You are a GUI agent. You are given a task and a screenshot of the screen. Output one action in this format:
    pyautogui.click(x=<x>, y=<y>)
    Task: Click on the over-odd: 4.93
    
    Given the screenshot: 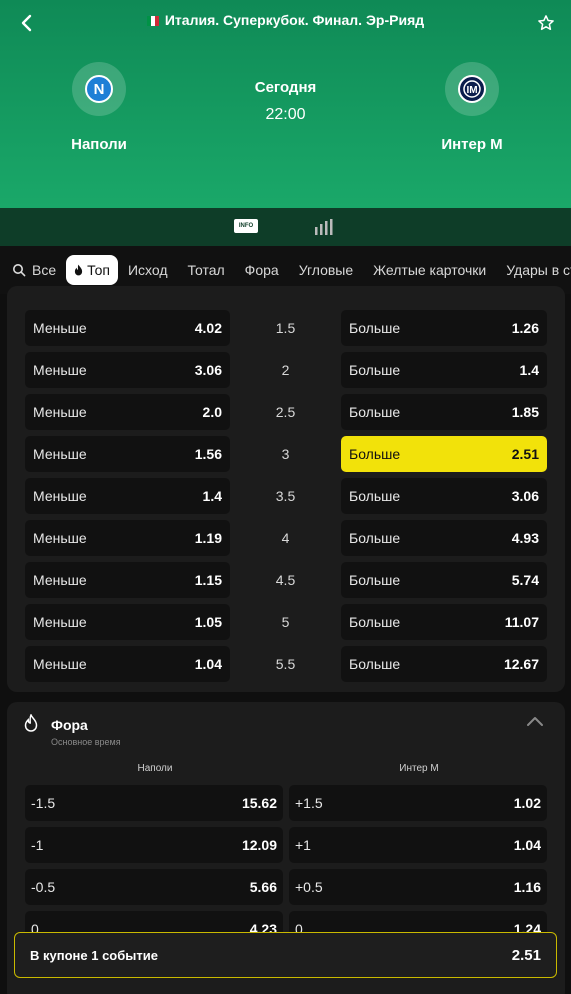 What is the action you would take?
    pyautogui.click(x=525, y=538)
    